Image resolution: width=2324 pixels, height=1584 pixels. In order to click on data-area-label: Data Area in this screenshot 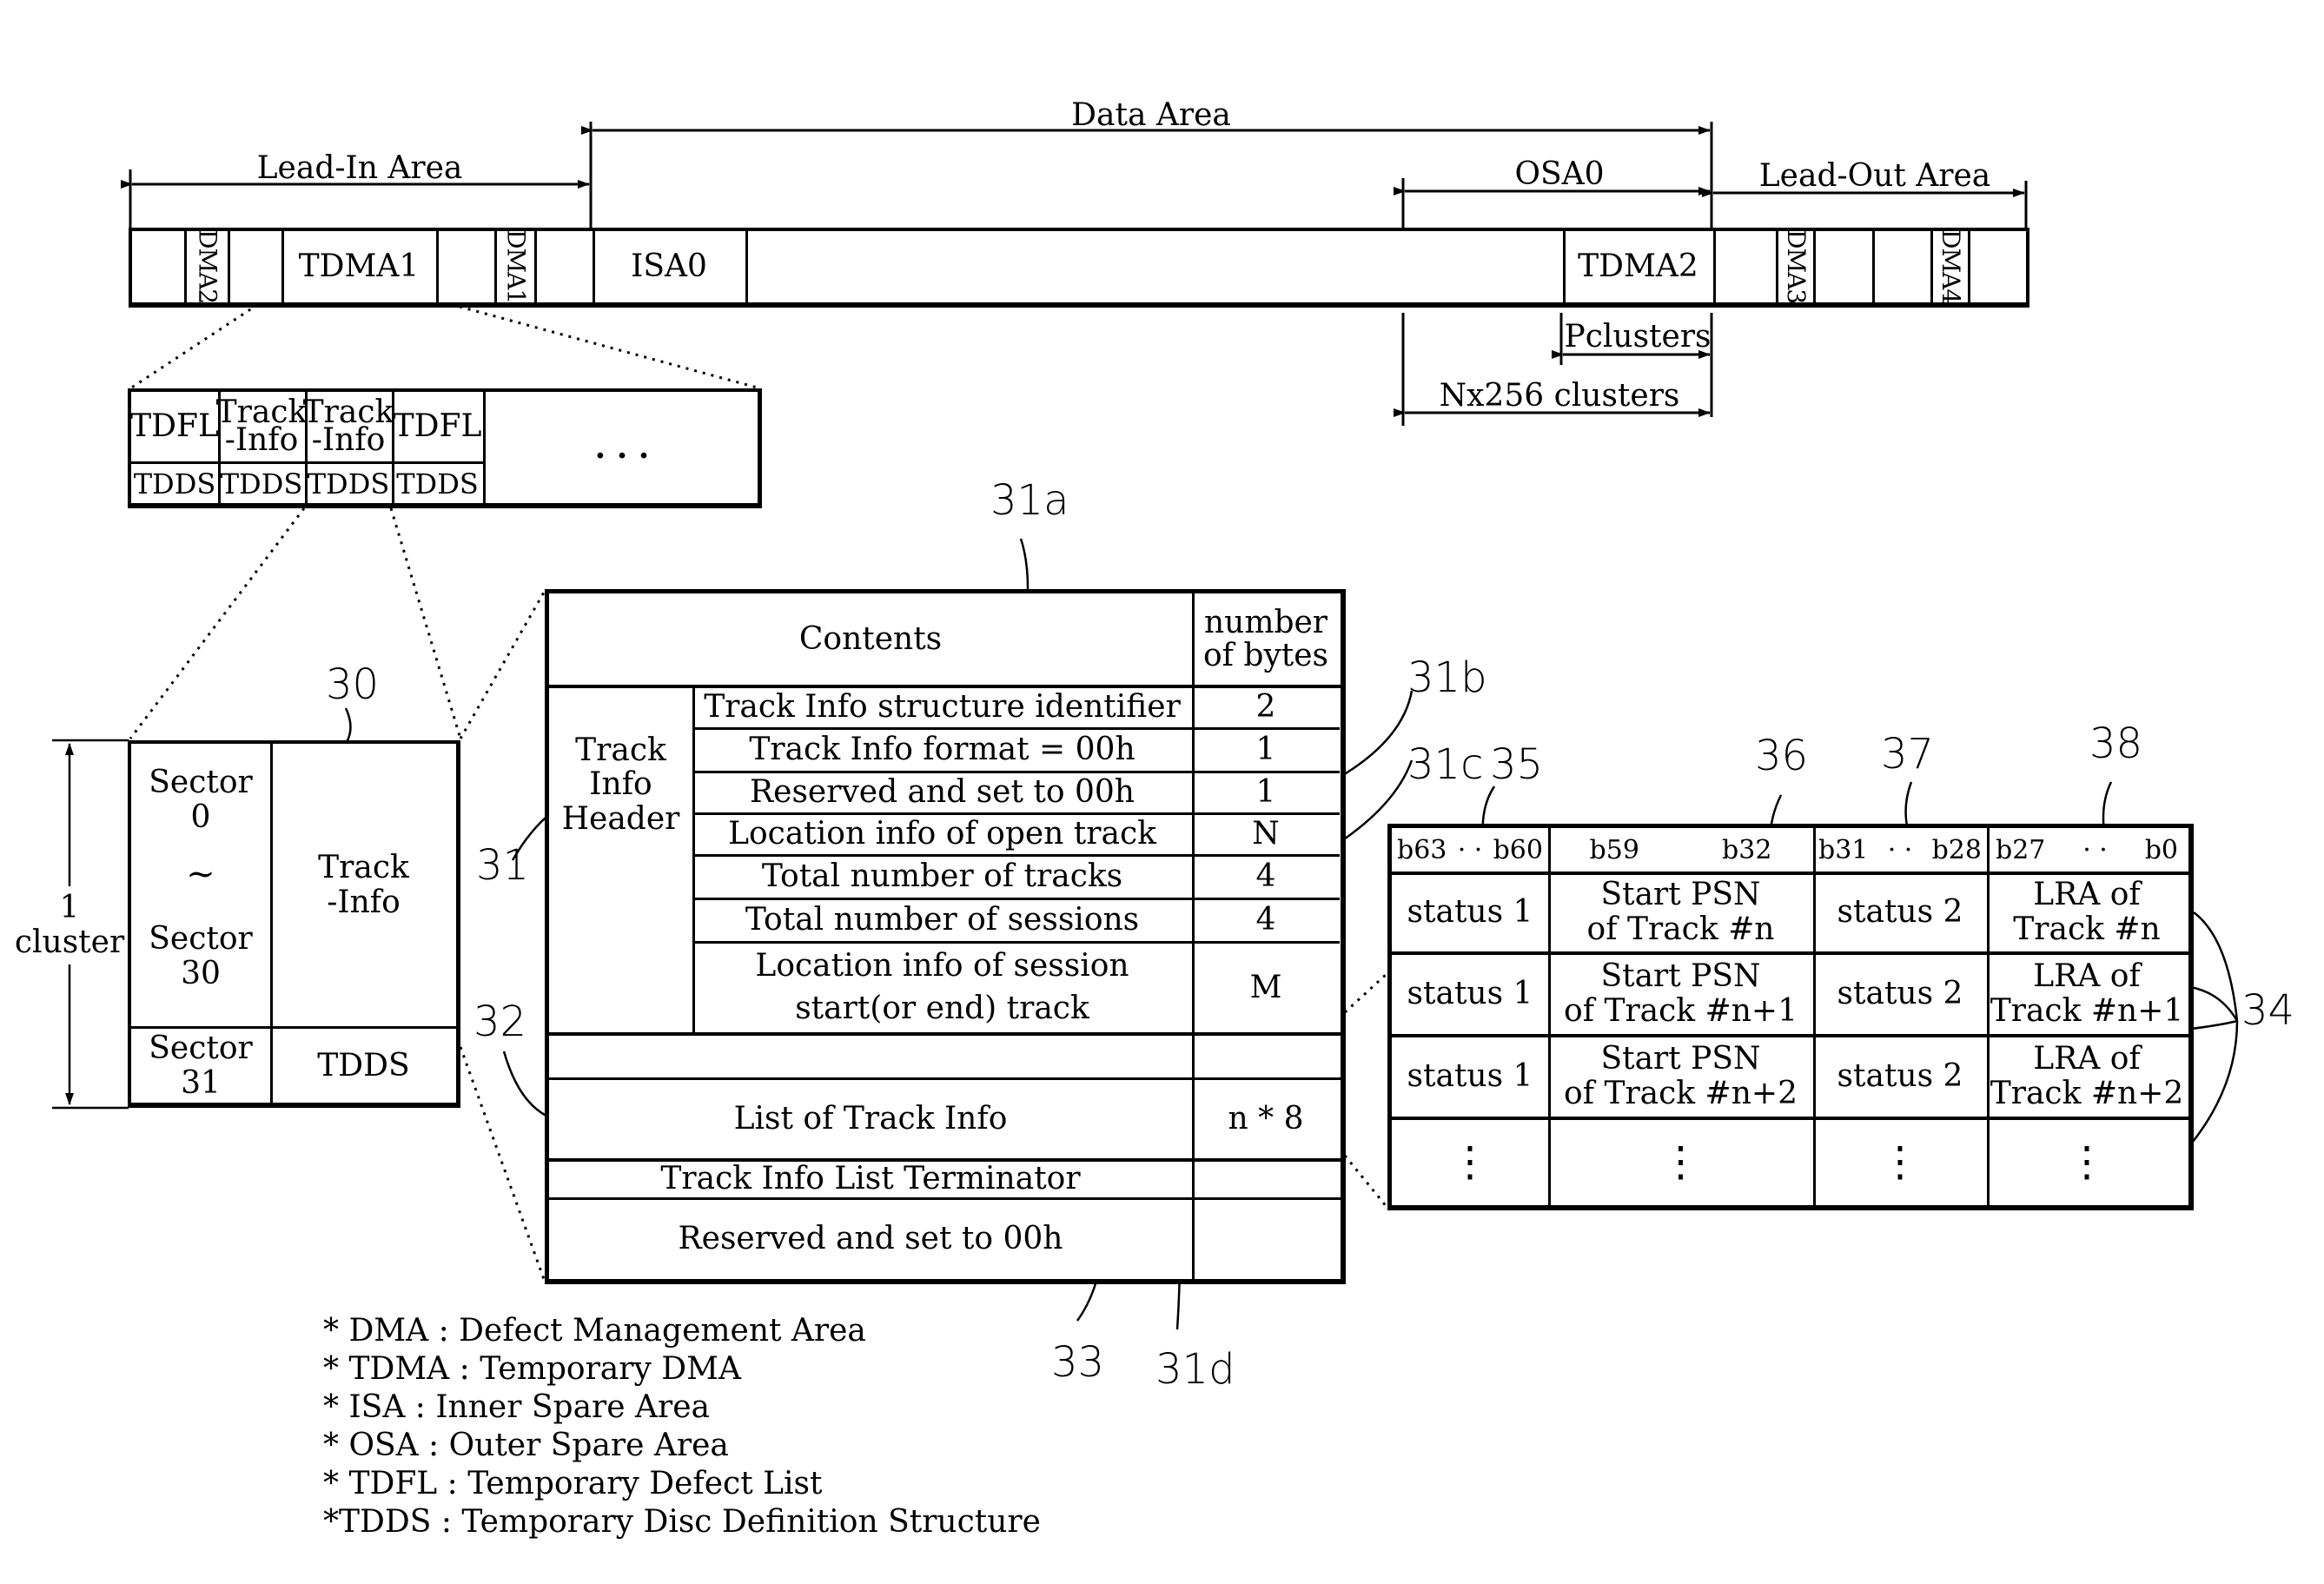, I will do `click(1151, 115)`.